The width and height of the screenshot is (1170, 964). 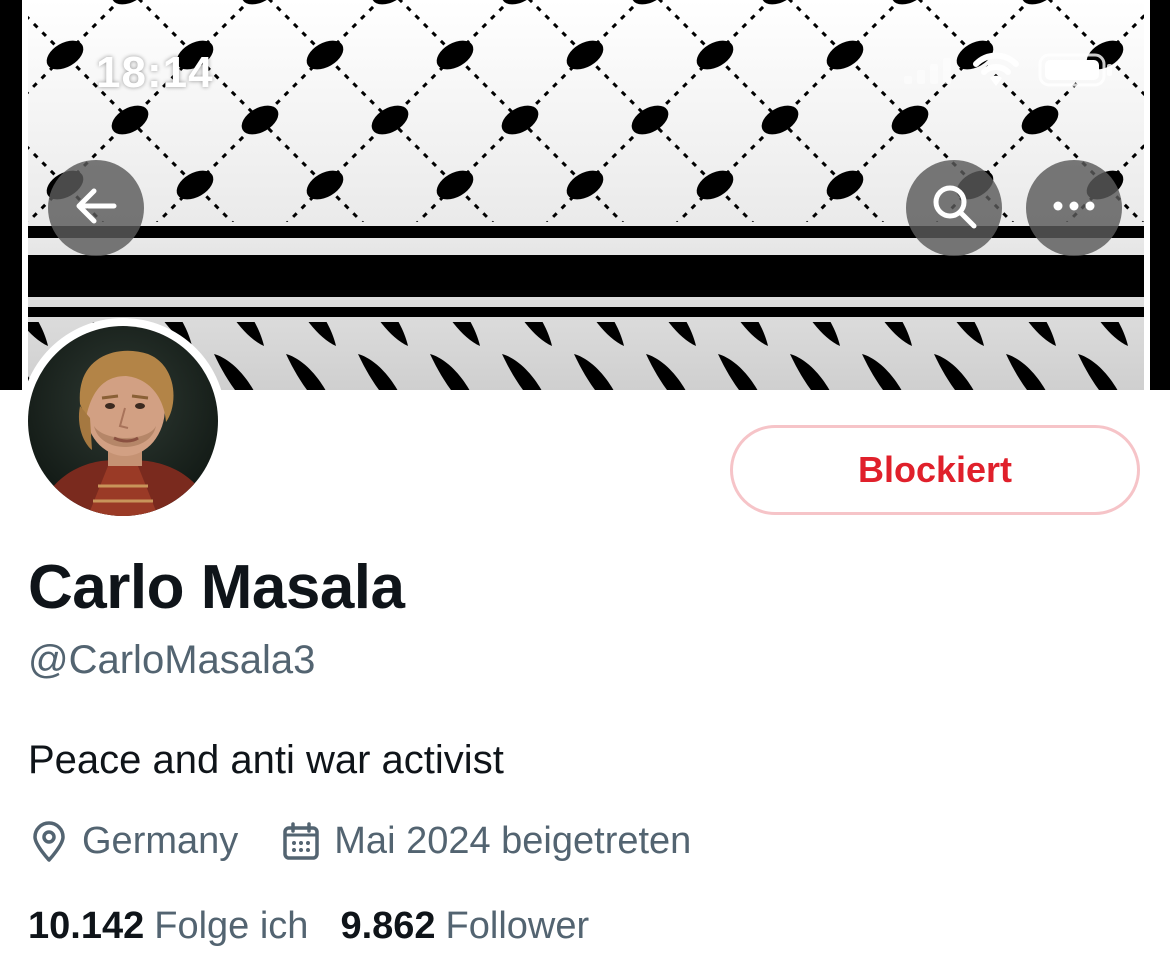 What do you see at coordinates (160, 841) in the screenshot?
I see `location-text: Germany` at bounding box center [160, 841].